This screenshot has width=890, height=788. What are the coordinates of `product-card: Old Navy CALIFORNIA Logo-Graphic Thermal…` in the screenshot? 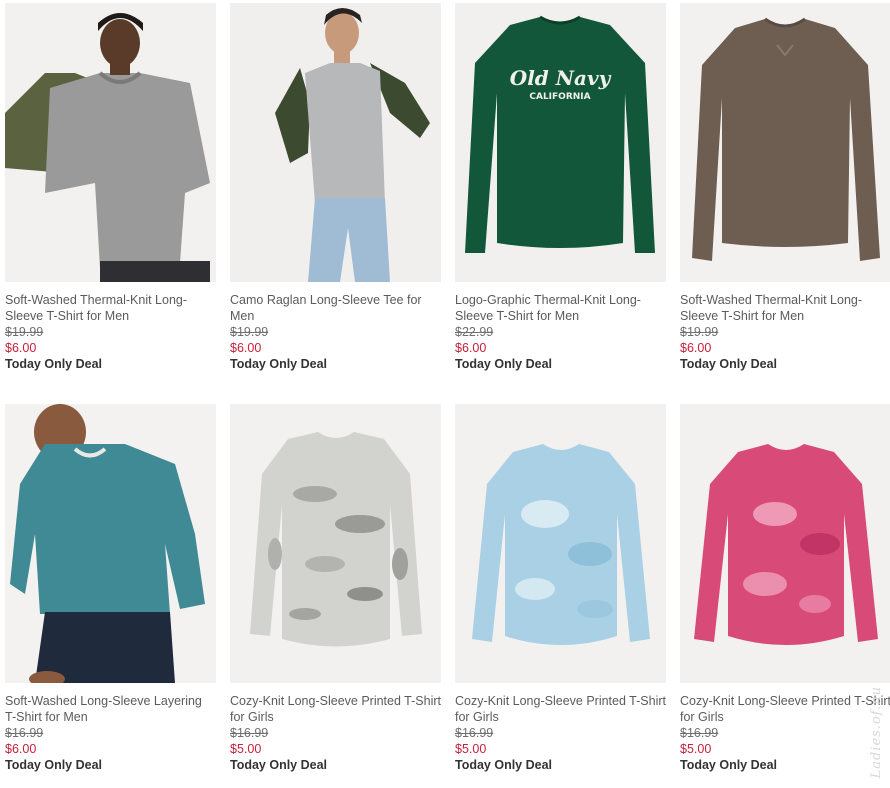 It's located at (560, 193).